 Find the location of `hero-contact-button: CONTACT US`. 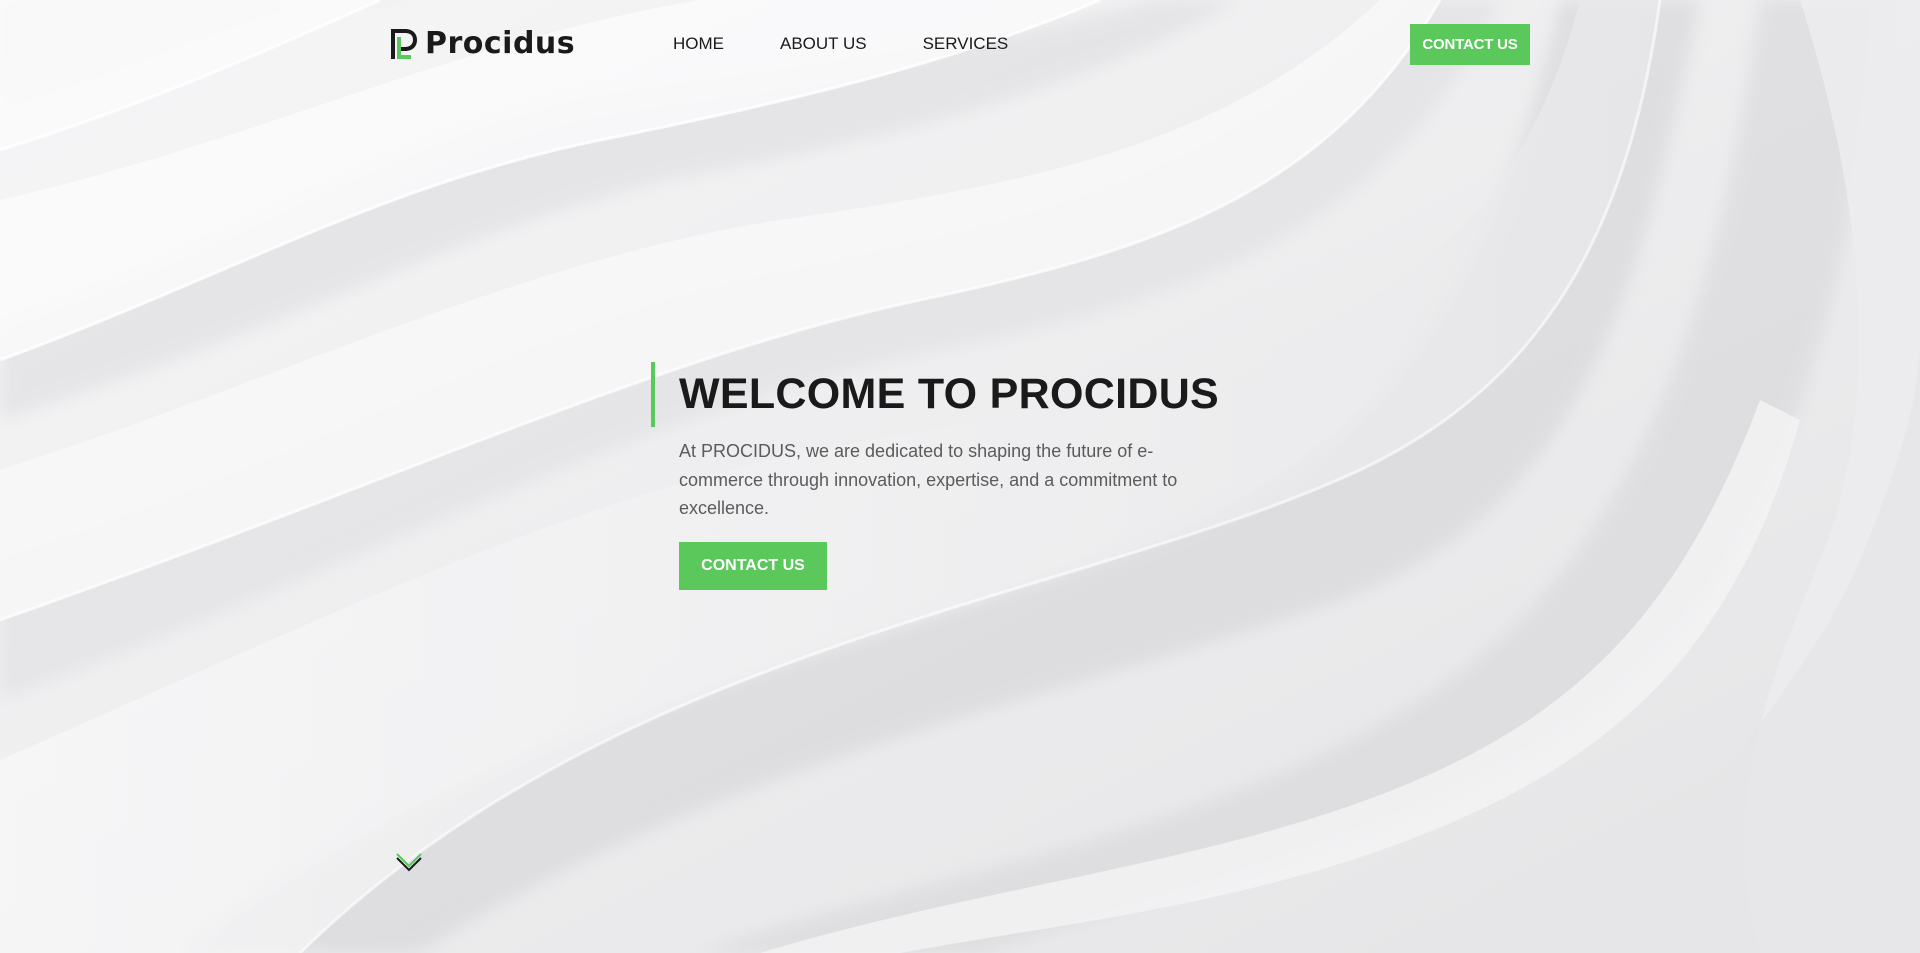

hero-contact-button: CONTACT US is located at coordinates (753, 566).